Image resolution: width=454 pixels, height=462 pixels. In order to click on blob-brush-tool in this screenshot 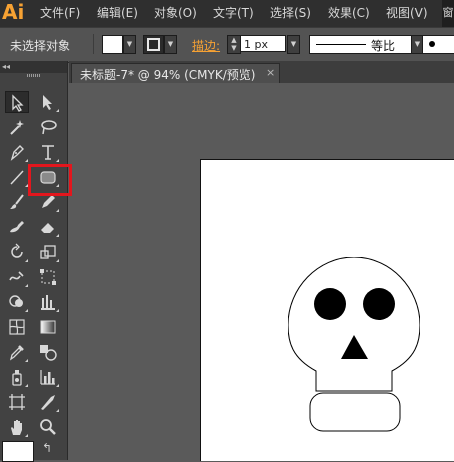, I will do `click(17, 227)`.